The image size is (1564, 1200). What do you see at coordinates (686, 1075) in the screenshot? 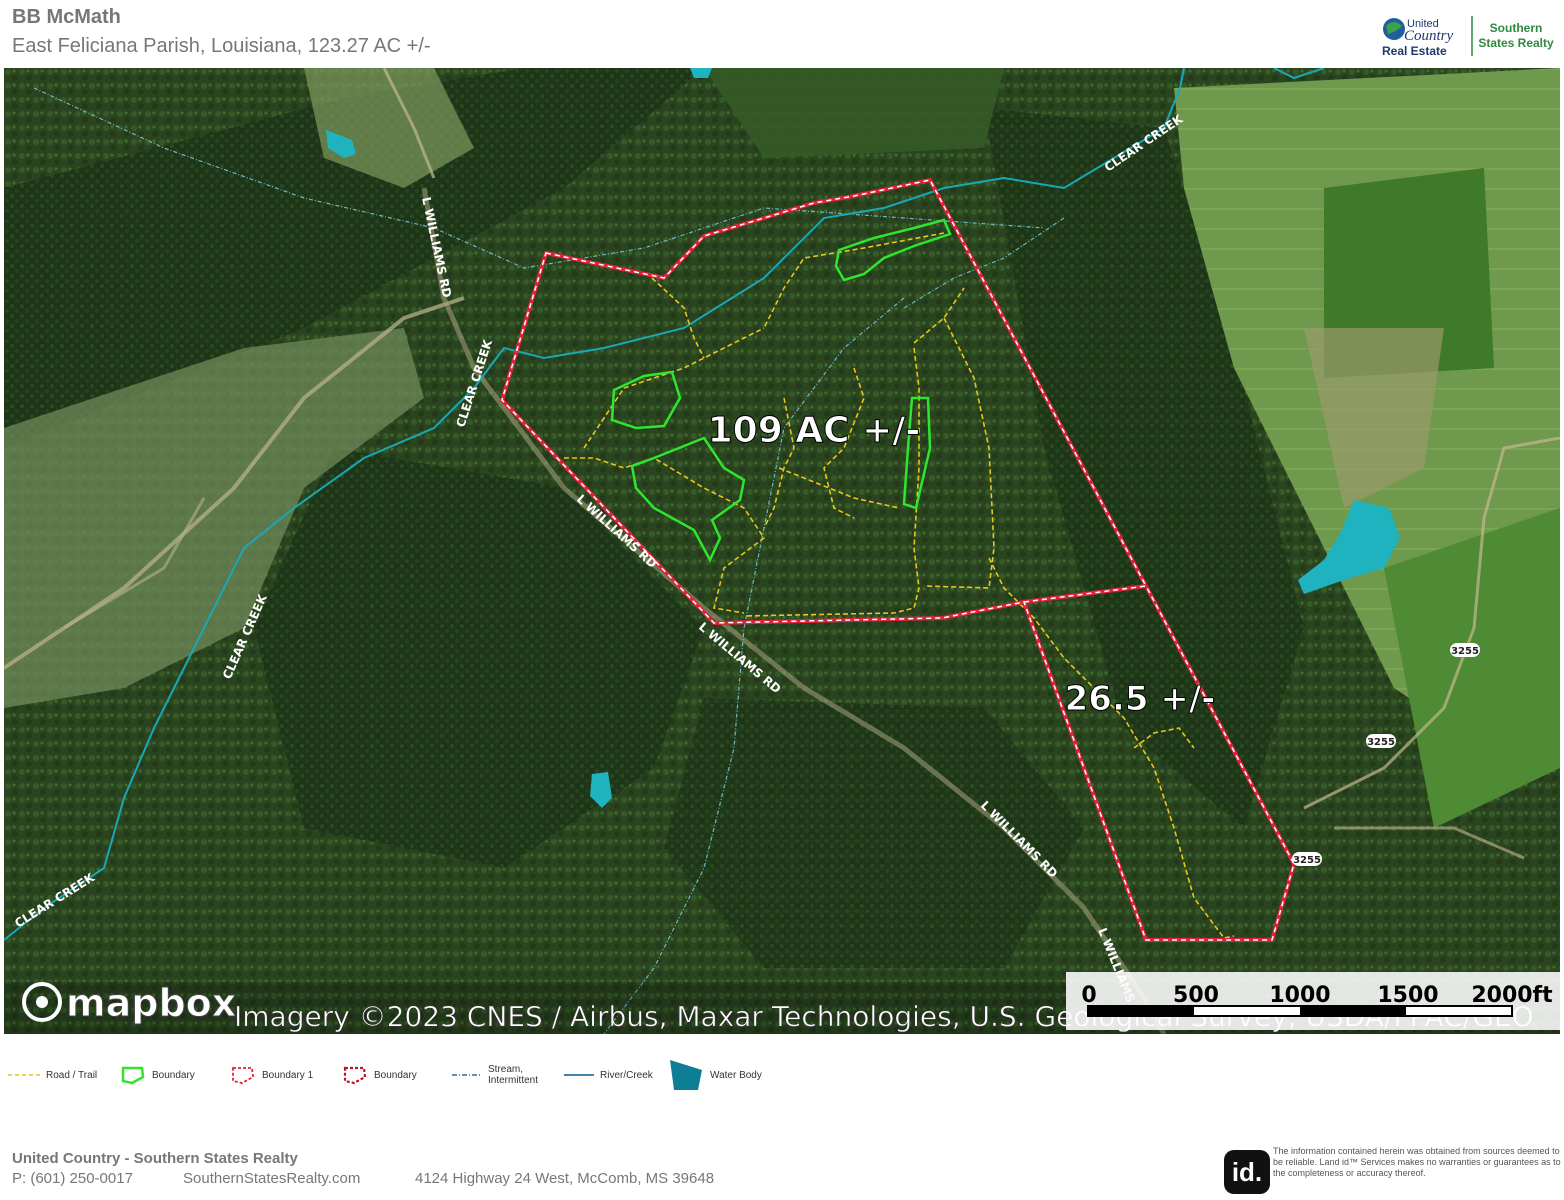
I see `water-polygon-icon` at bounding box center [686, 1075].